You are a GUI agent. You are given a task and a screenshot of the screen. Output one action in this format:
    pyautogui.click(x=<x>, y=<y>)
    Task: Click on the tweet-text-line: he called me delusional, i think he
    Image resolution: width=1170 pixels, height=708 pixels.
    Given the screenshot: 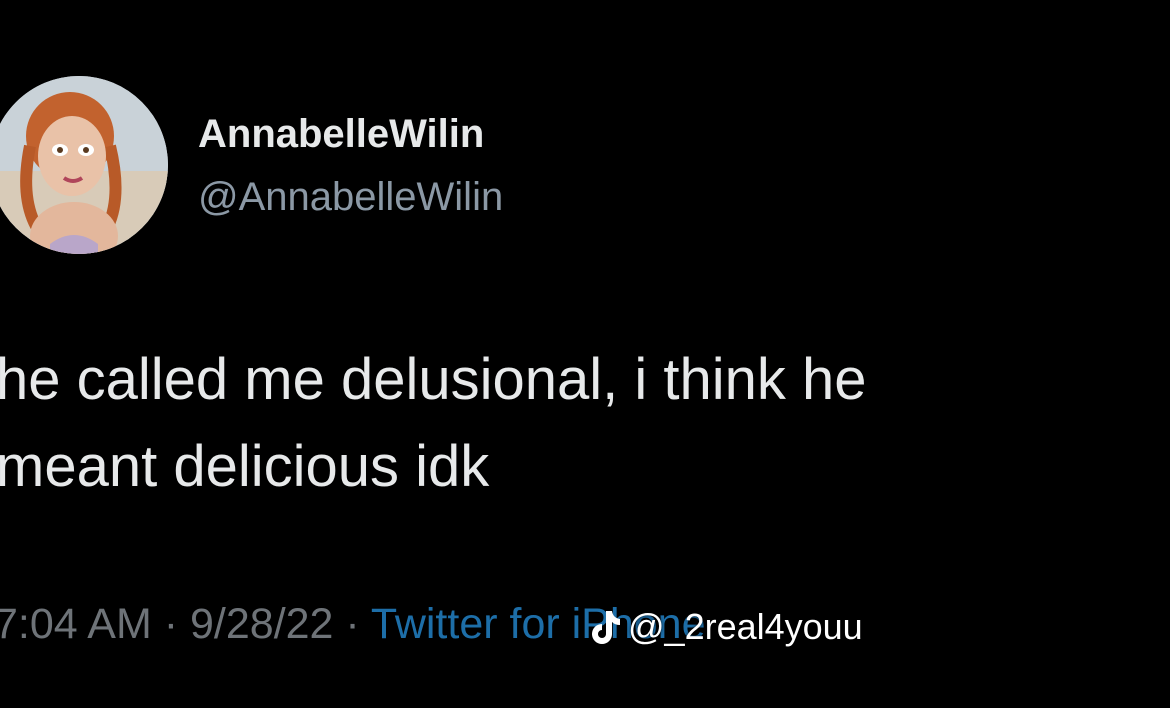 What is the action you would take?
    pyautogui.click(x=433, y=379)
    